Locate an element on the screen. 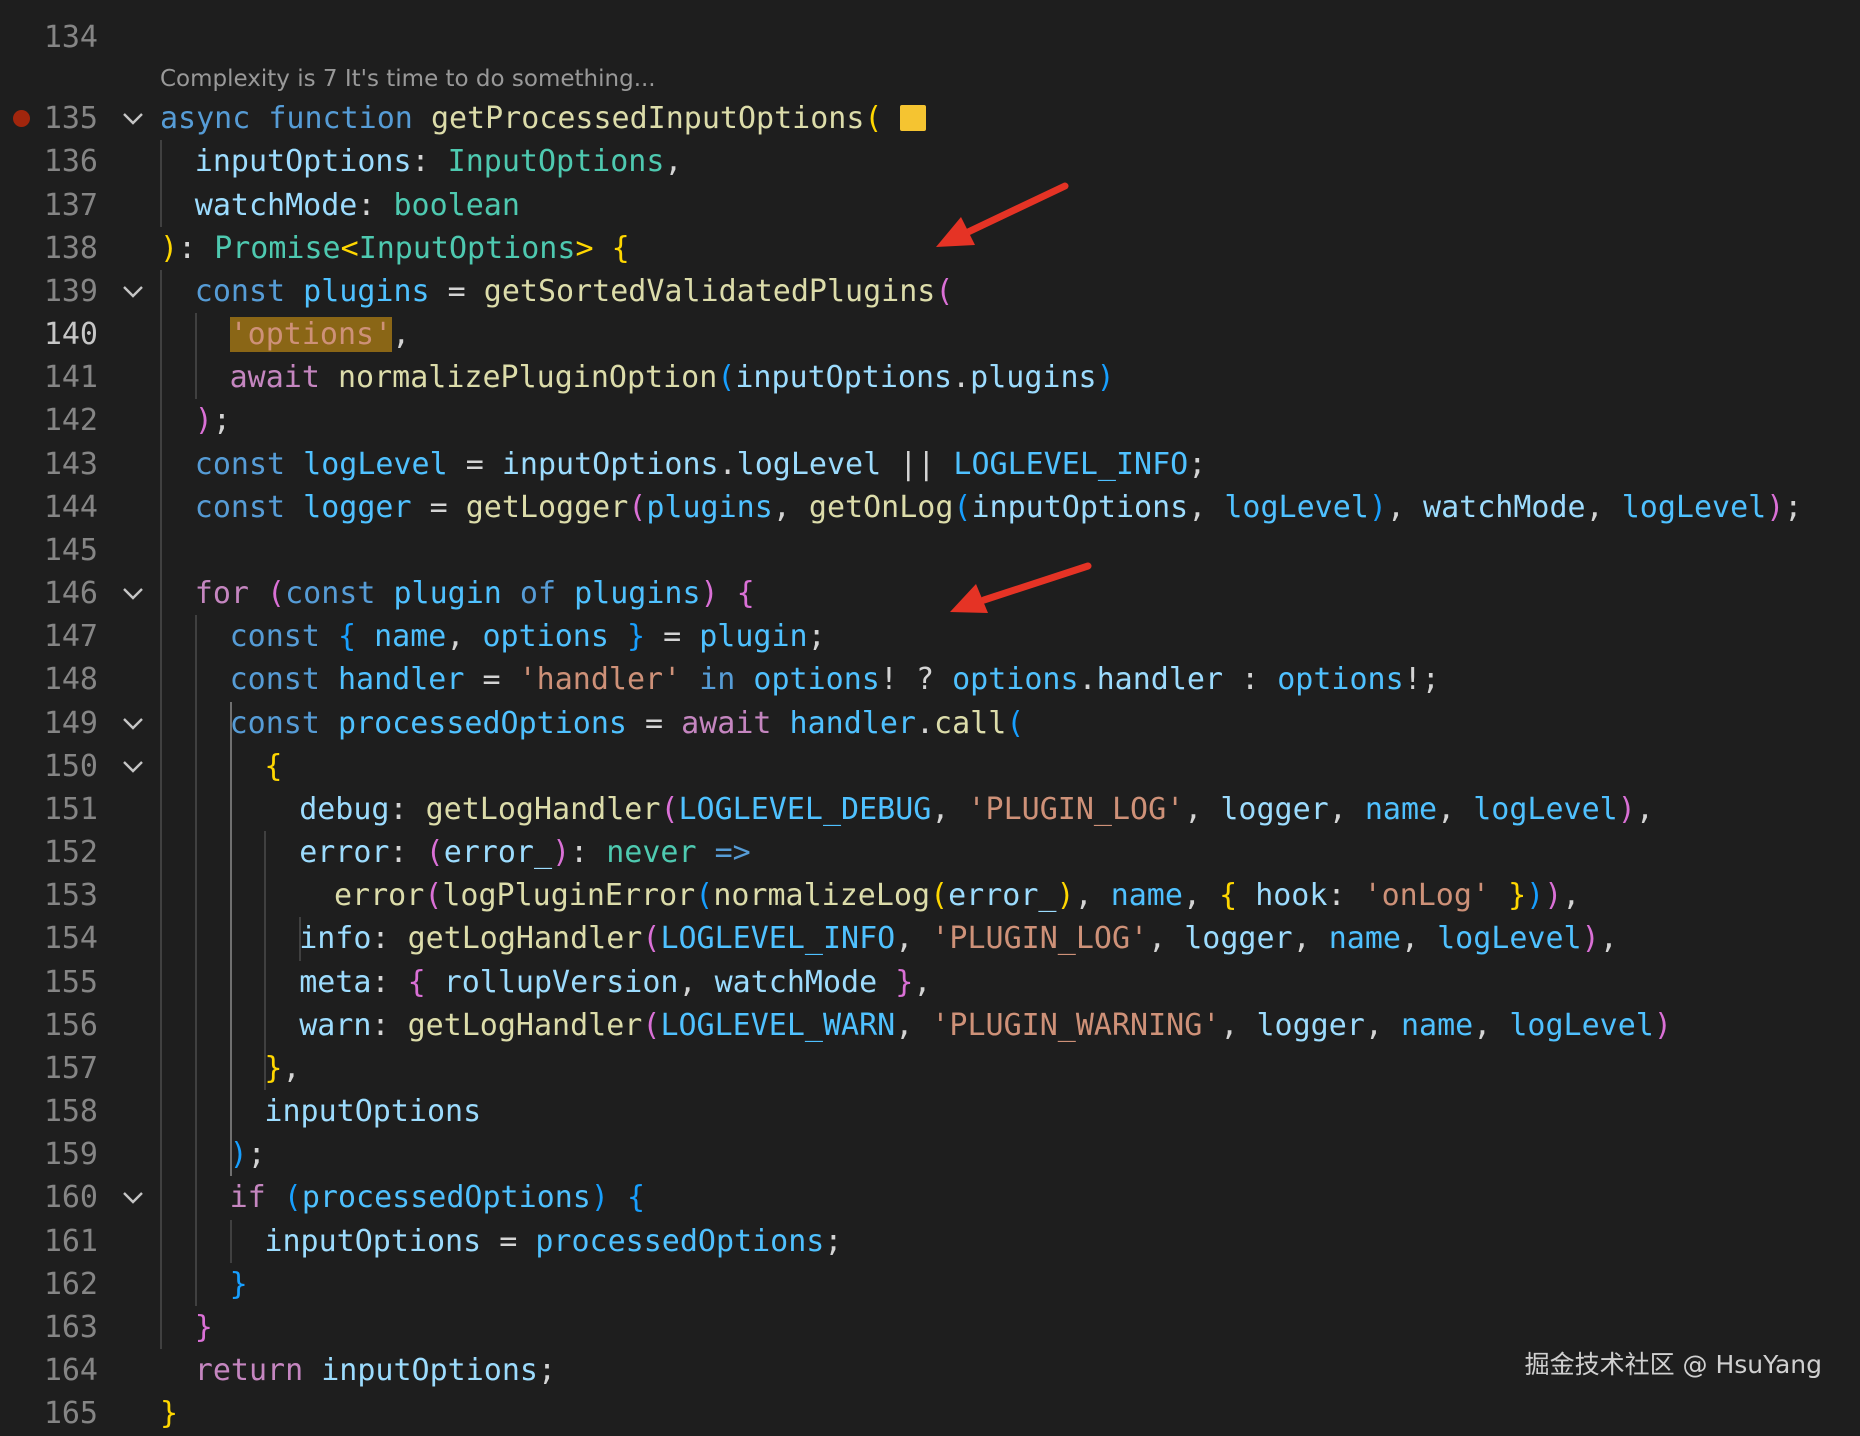 The height and width of the screenshot is (1436, 1860). annotation-arrows is located at coordinates (1014, 397).